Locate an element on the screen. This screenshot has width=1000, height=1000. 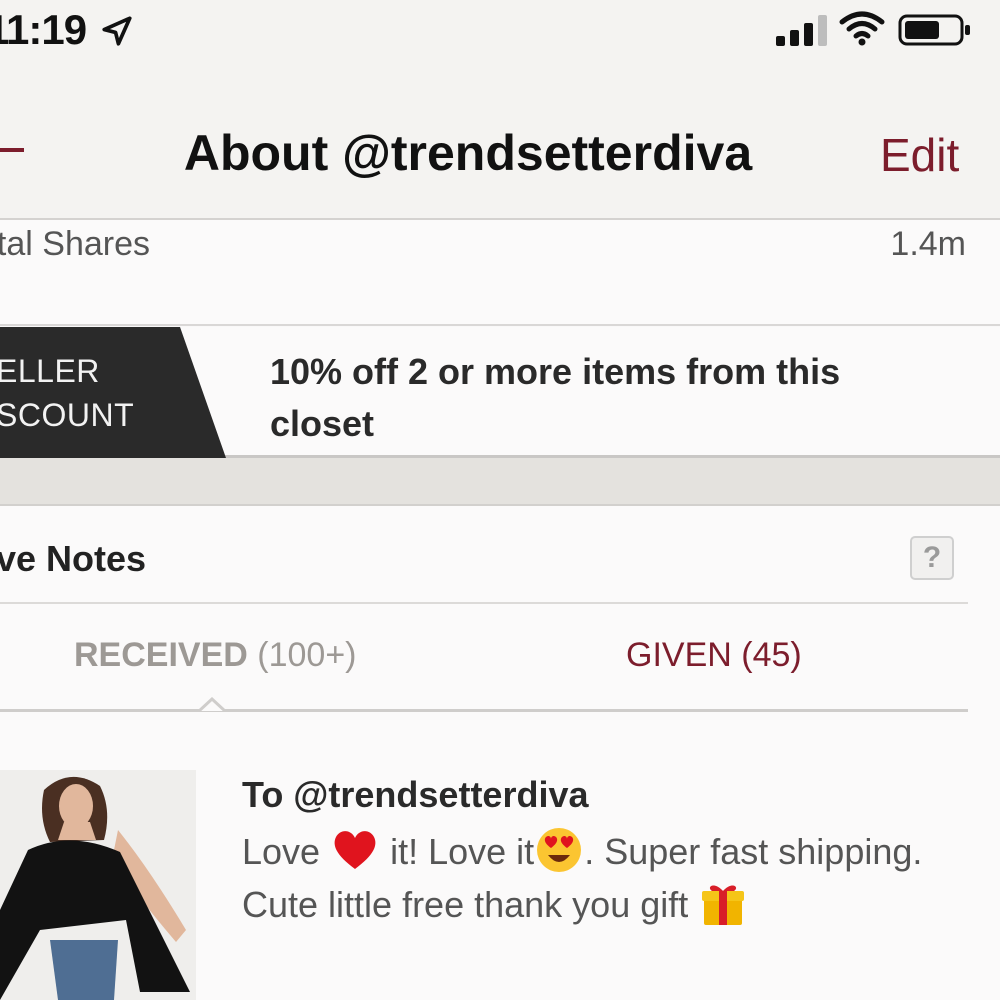
tab-received-label: RECEIVED is located at coordinates (161, 655).